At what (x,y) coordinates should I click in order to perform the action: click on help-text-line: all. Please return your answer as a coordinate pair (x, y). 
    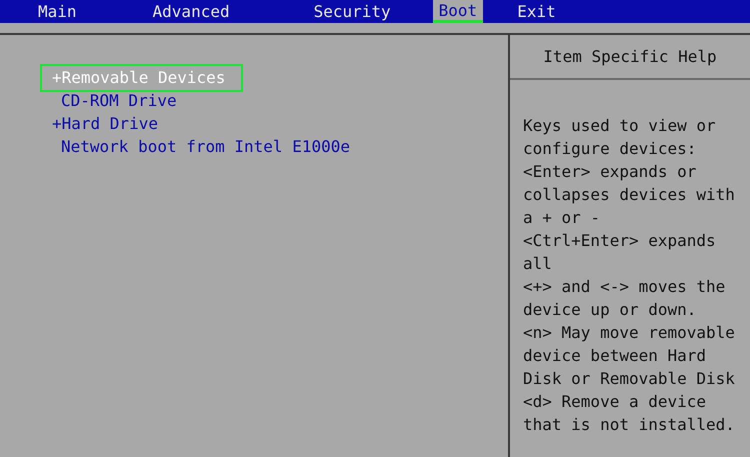
    Looking at the image, I should click on (537, 264).